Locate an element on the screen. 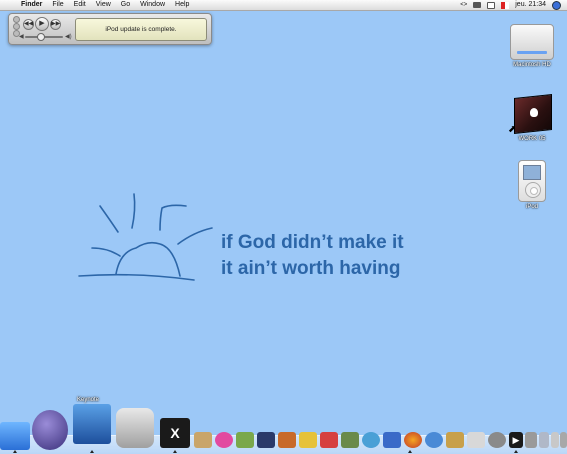 This screenshot has width=567, height=454. close-icon is located at coordinates (16, 19).